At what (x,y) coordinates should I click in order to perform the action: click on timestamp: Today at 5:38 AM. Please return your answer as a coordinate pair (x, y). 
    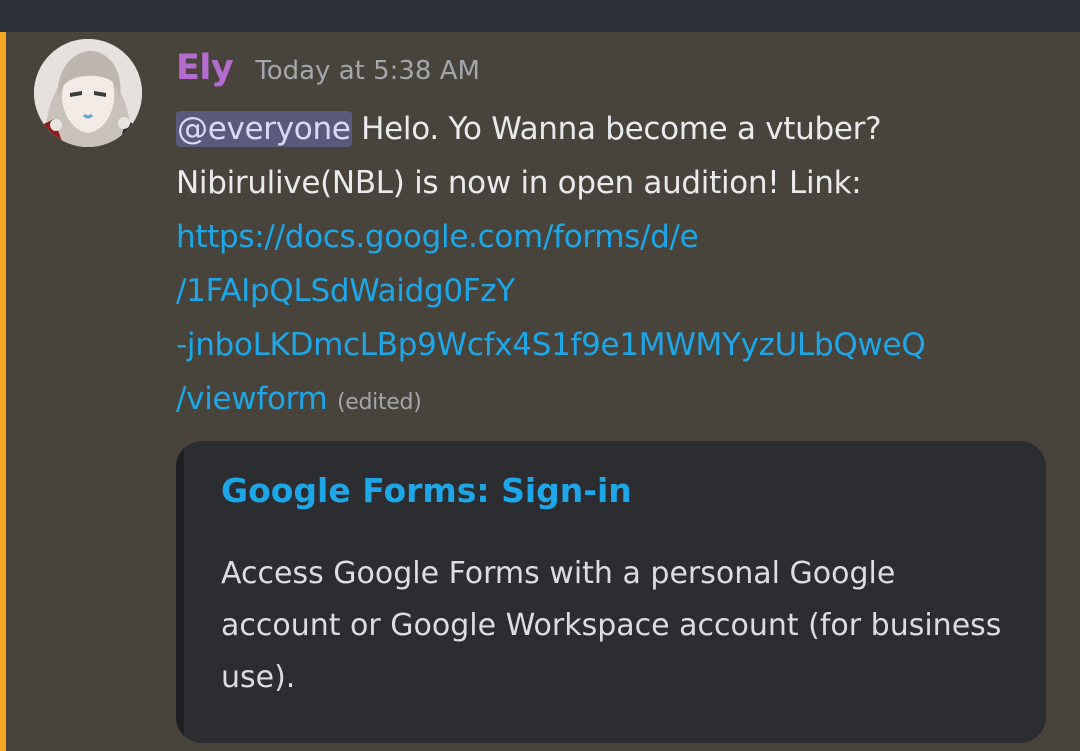
    Looking at the image, I should click on (367, 71).